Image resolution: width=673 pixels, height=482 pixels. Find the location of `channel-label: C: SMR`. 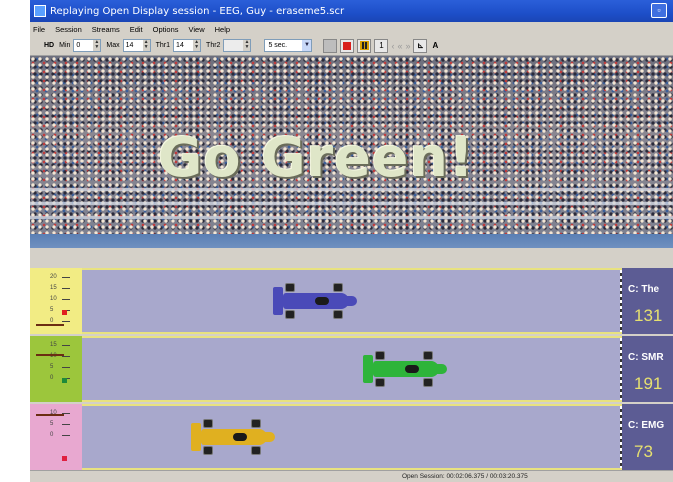

channel-label: C: SMR is located at coordinates (646, 357).